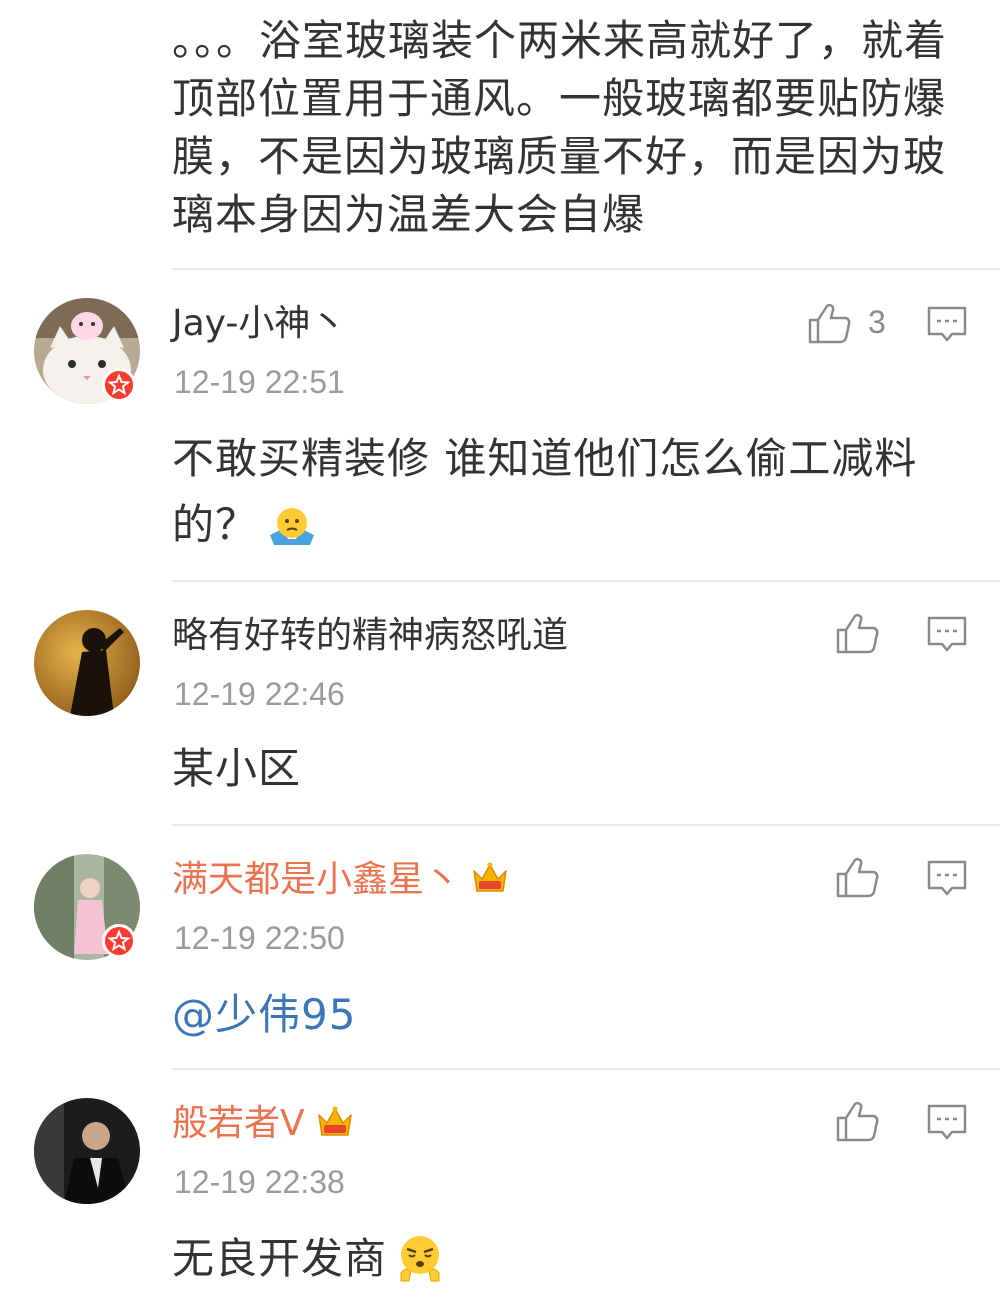 The image size is (1000, 1306). Describe the element at coordinates (572, 1015) in the screenshot. I see `mention-link: @少伟95` at that location.